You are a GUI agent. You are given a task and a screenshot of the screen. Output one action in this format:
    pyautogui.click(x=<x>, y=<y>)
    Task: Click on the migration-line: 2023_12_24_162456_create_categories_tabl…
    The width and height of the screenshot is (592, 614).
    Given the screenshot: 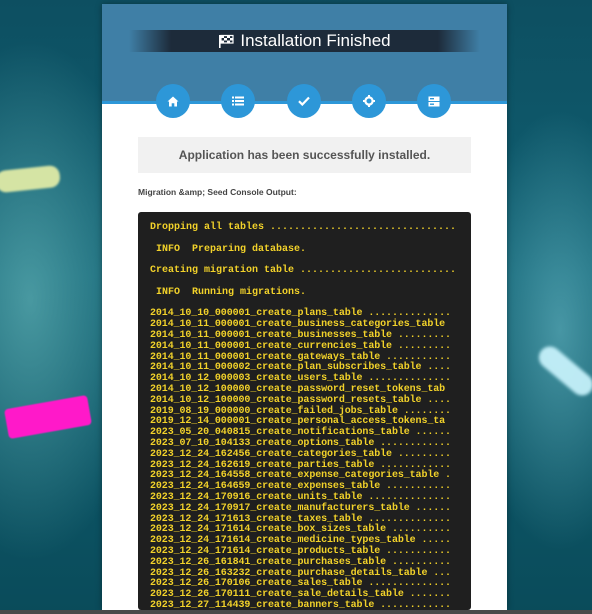 What is the action you would take?
    pyautogui.click(x=300, y=454)
    